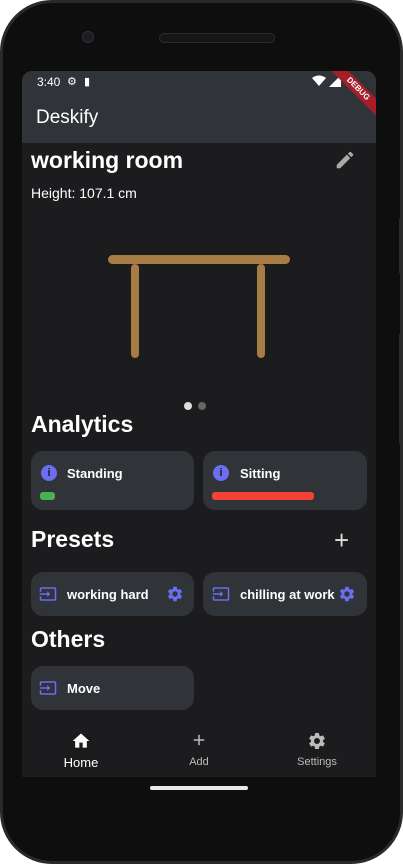  Describe the element at coordinates (319, 80) in the screenshot. I see `wifi-icon` at that location.